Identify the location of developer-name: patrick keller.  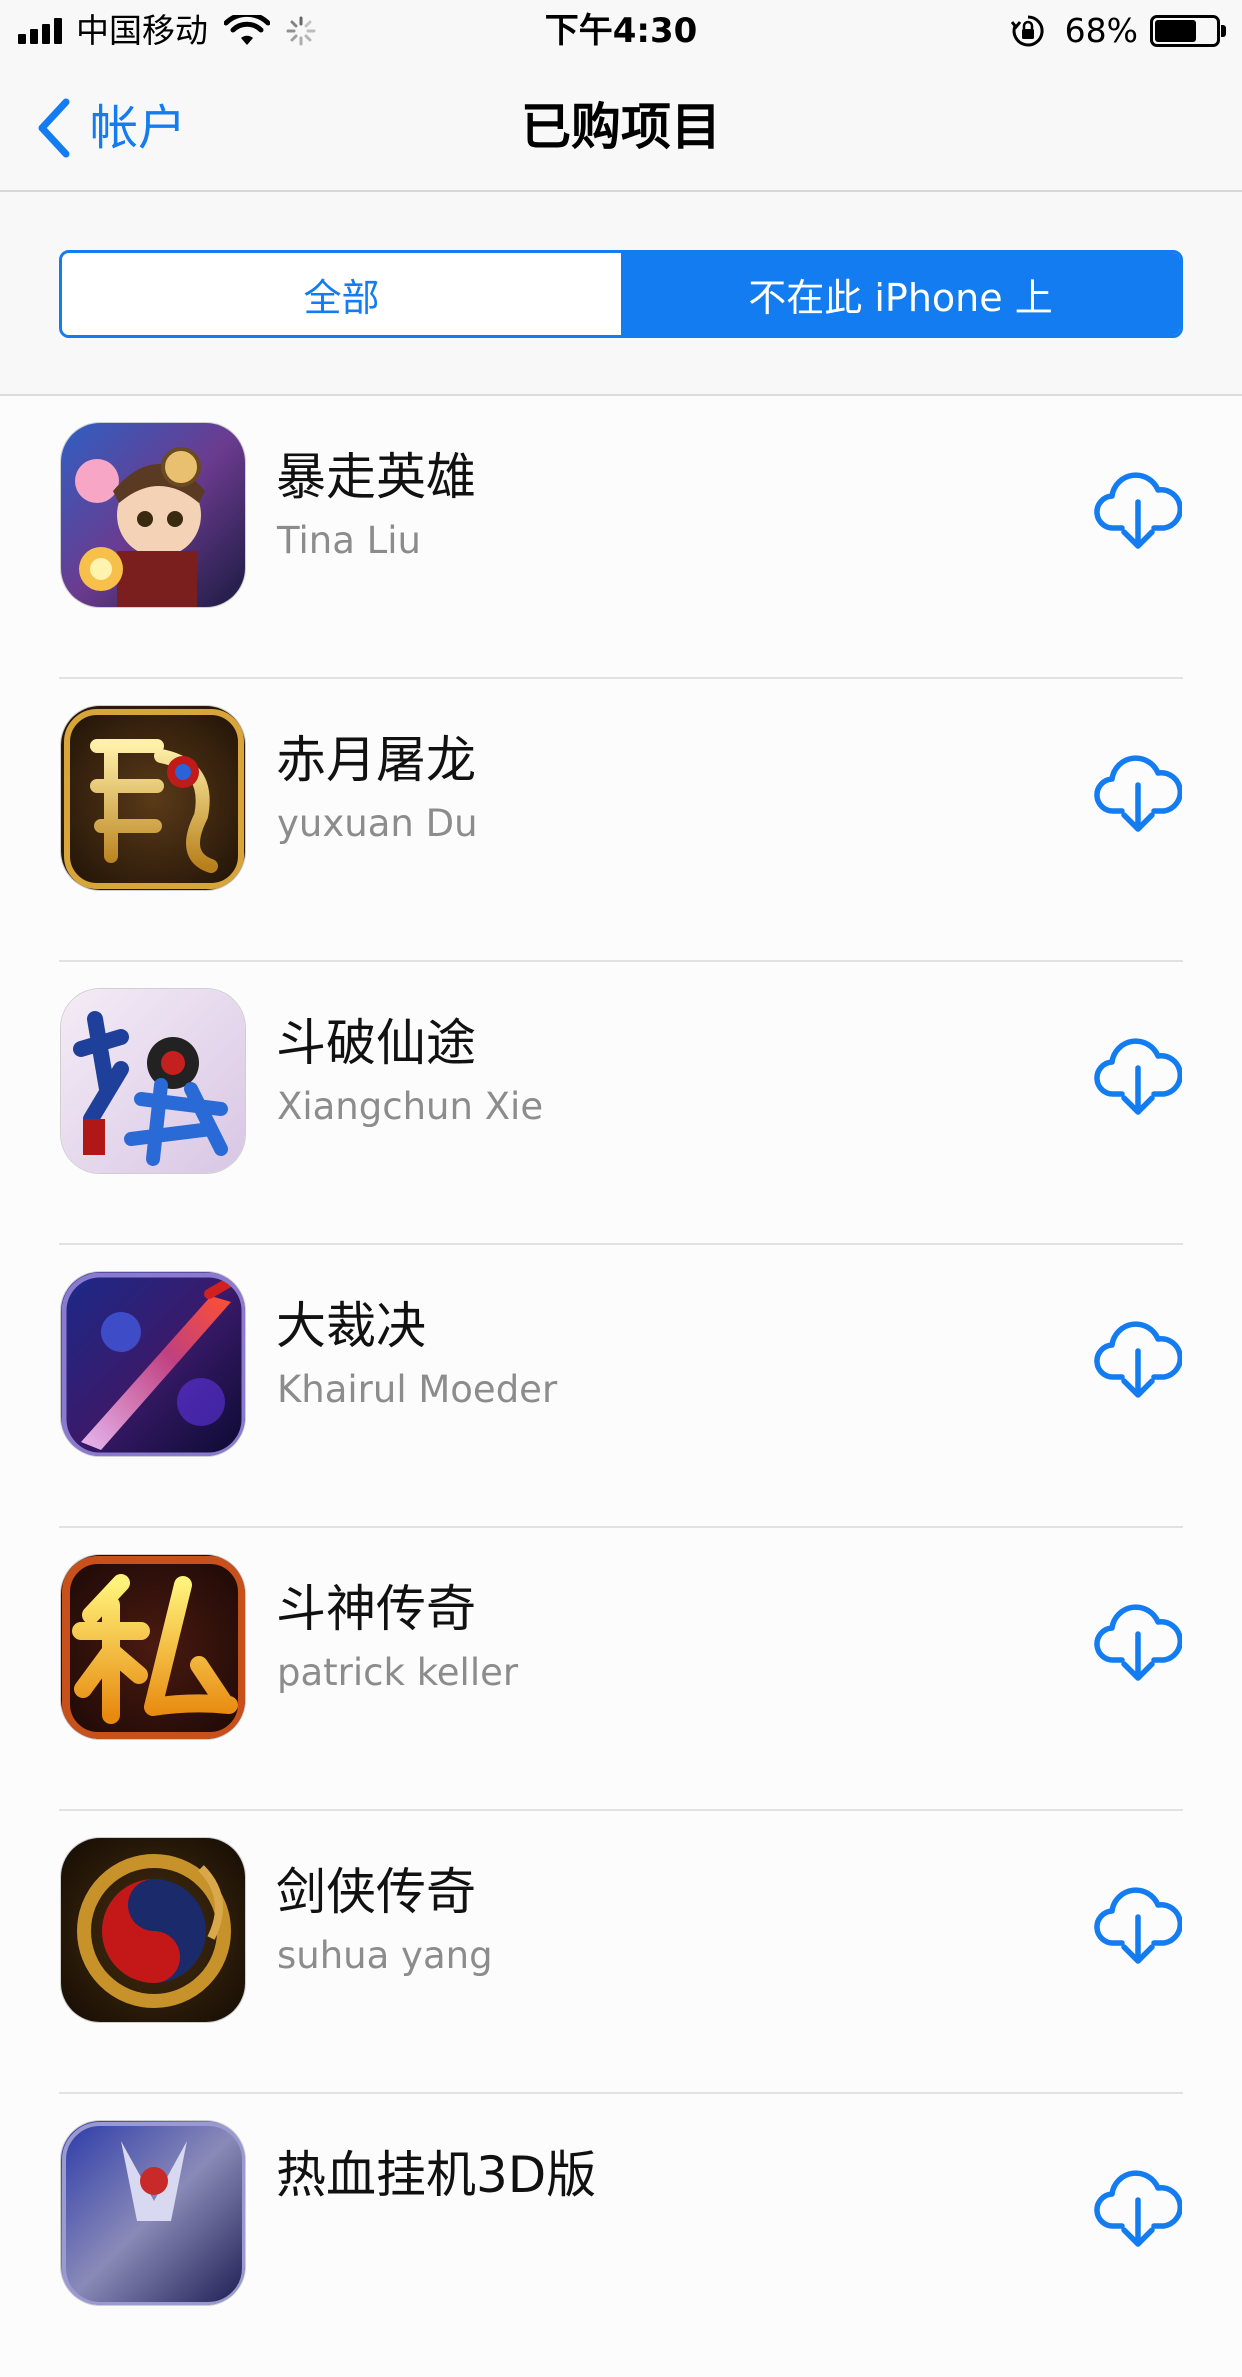
(398, 1672).